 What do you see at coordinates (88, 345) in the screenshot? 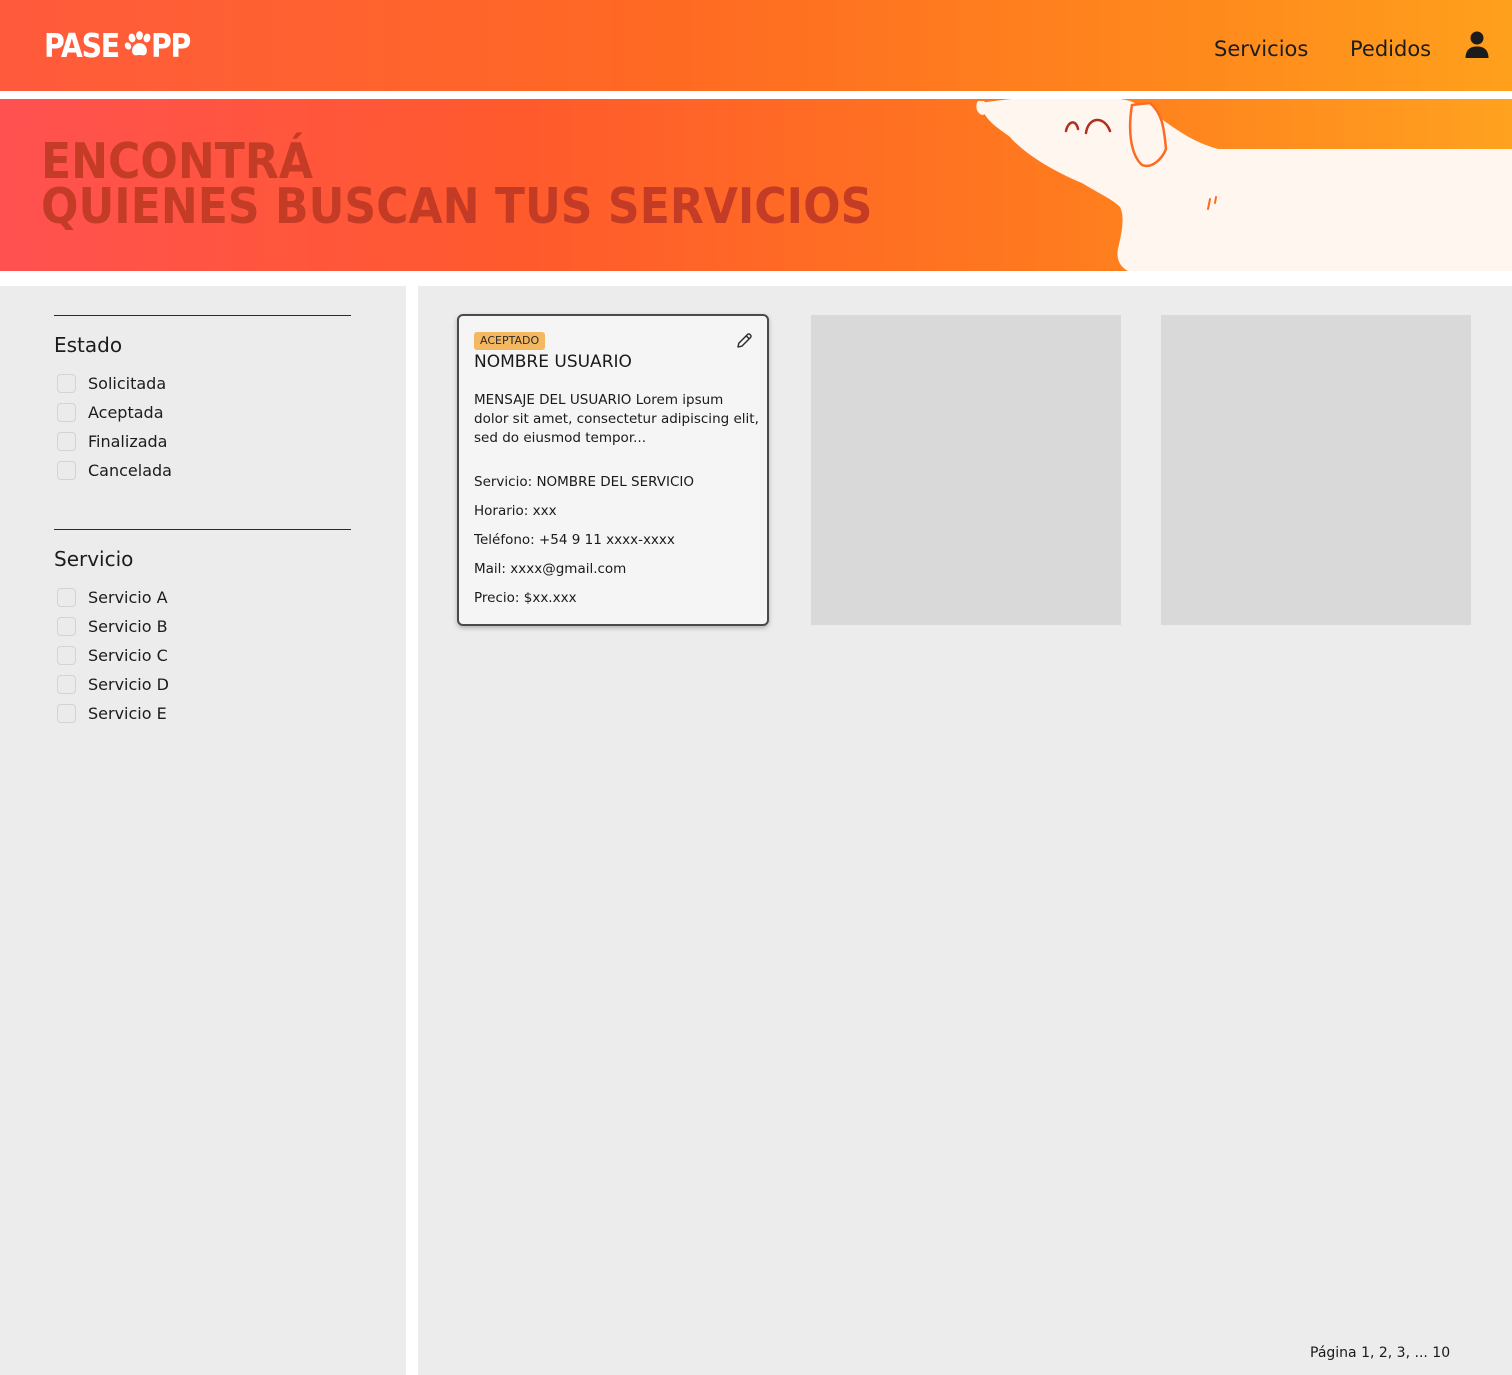
I see `filter-title-estado: Estado` at bounding box center [88, 345].